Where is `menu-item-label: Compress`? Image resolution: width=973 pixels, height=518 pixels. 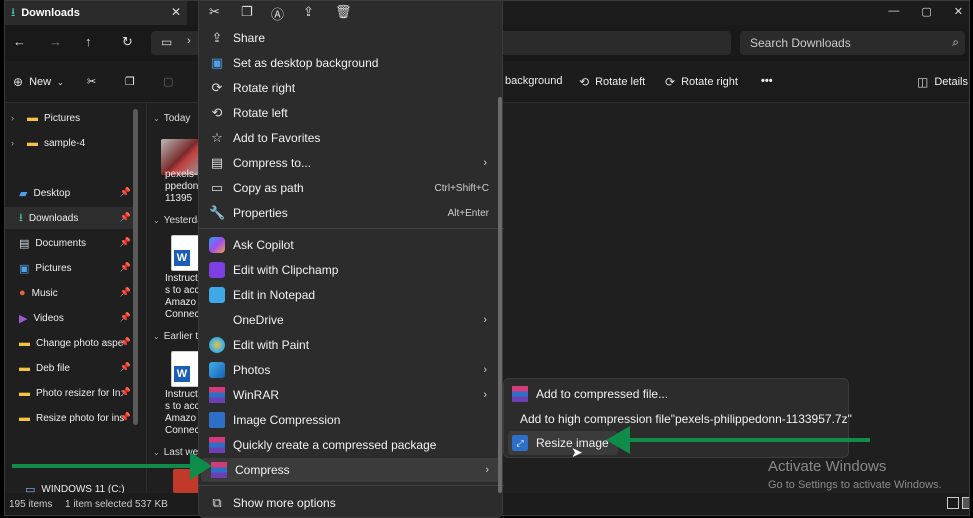 menu-item-label: Compress is located at coordinates (262, 470).